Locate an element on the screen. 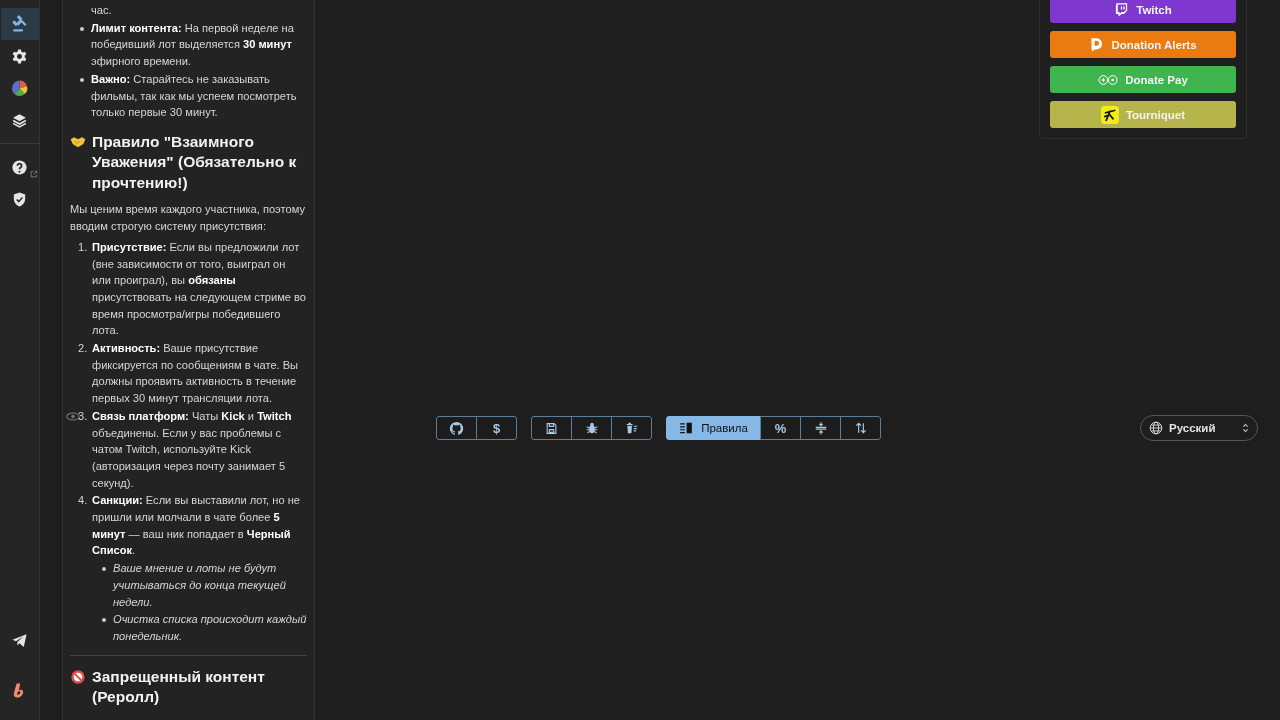 This screenshot has width=1280, height=720. section-heading: Правило "Взаимного Уважения" (Обязательно к прочтению!) is located at coordinates (195, 162).